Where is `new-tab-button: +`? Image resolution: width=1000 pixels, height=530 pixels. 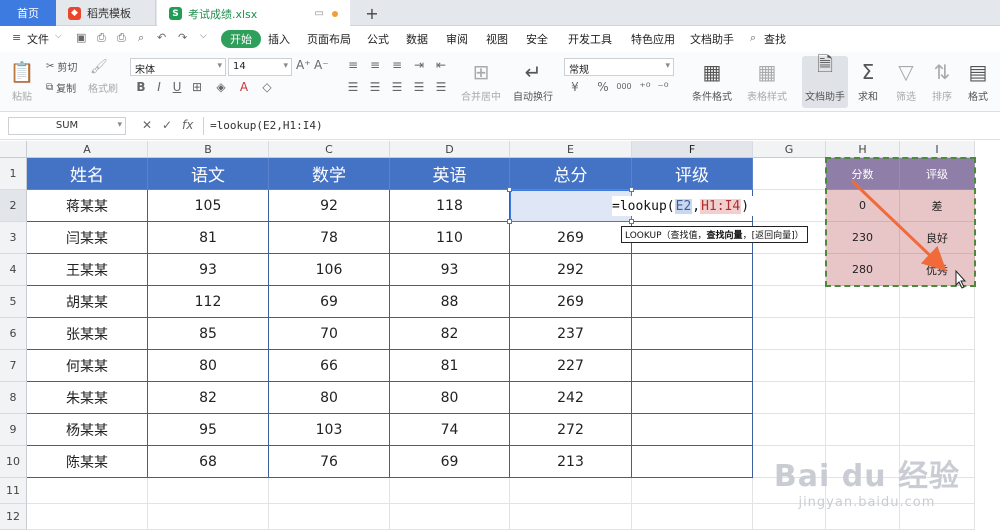
new-tab-button: + is located at coordinates (372, 13).